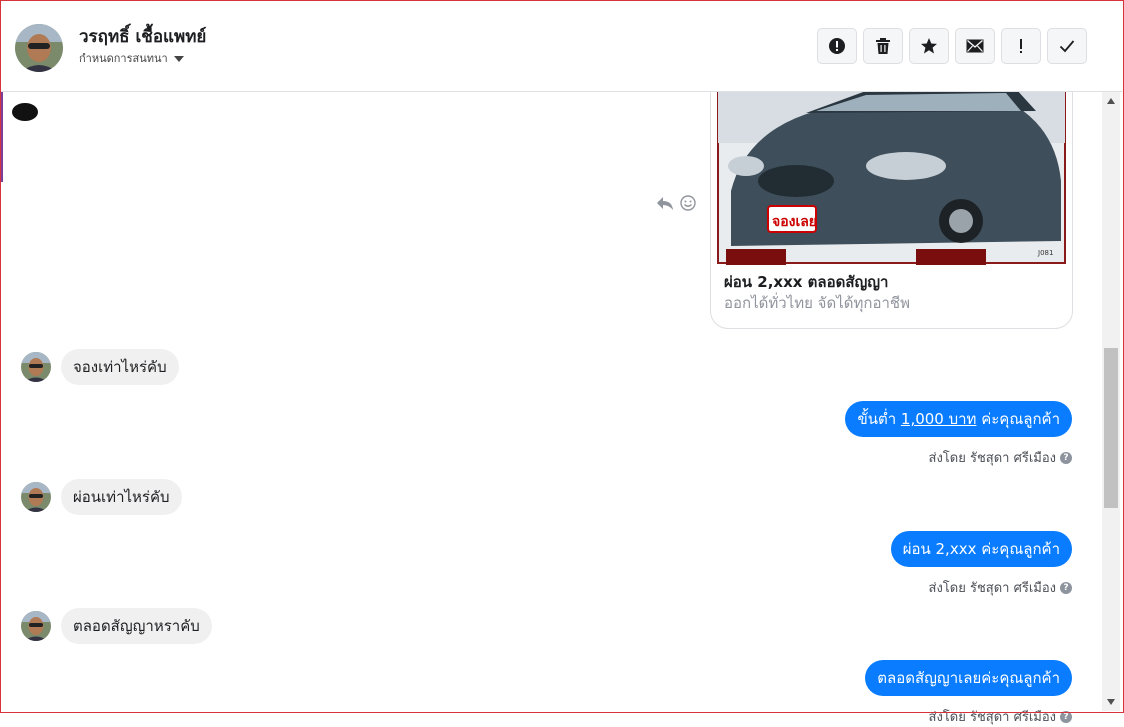  I want to click on message-bubble: ผ่อน 2,xxx ค่ะคุณลูกค้า, so click(981, 549).